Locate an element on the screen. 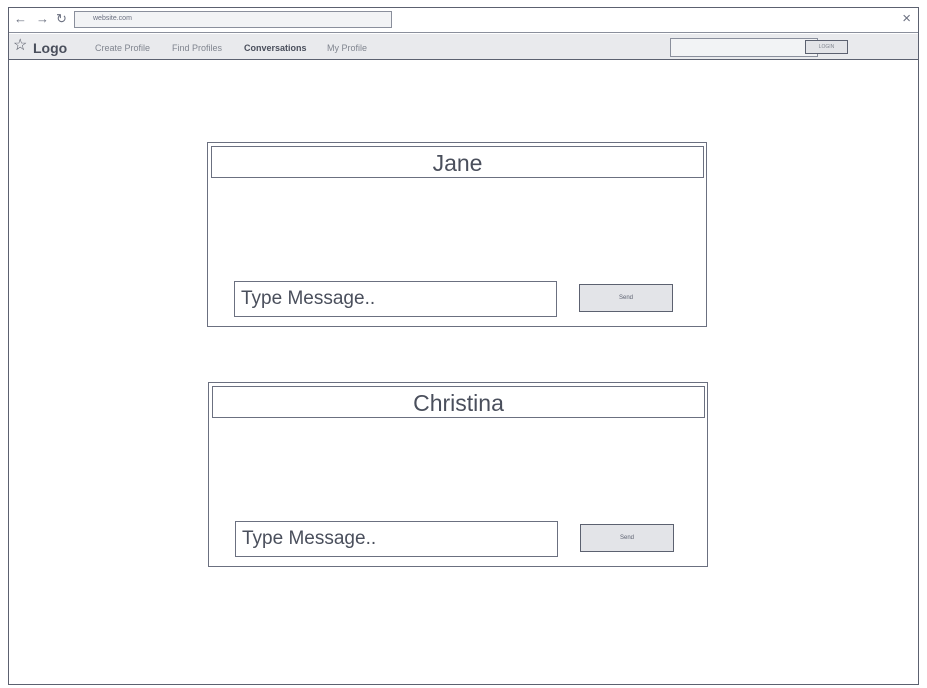 This screenshot has height=688, width=927. nav-link-conversations: Conversations is located at coordinates (275, 48).